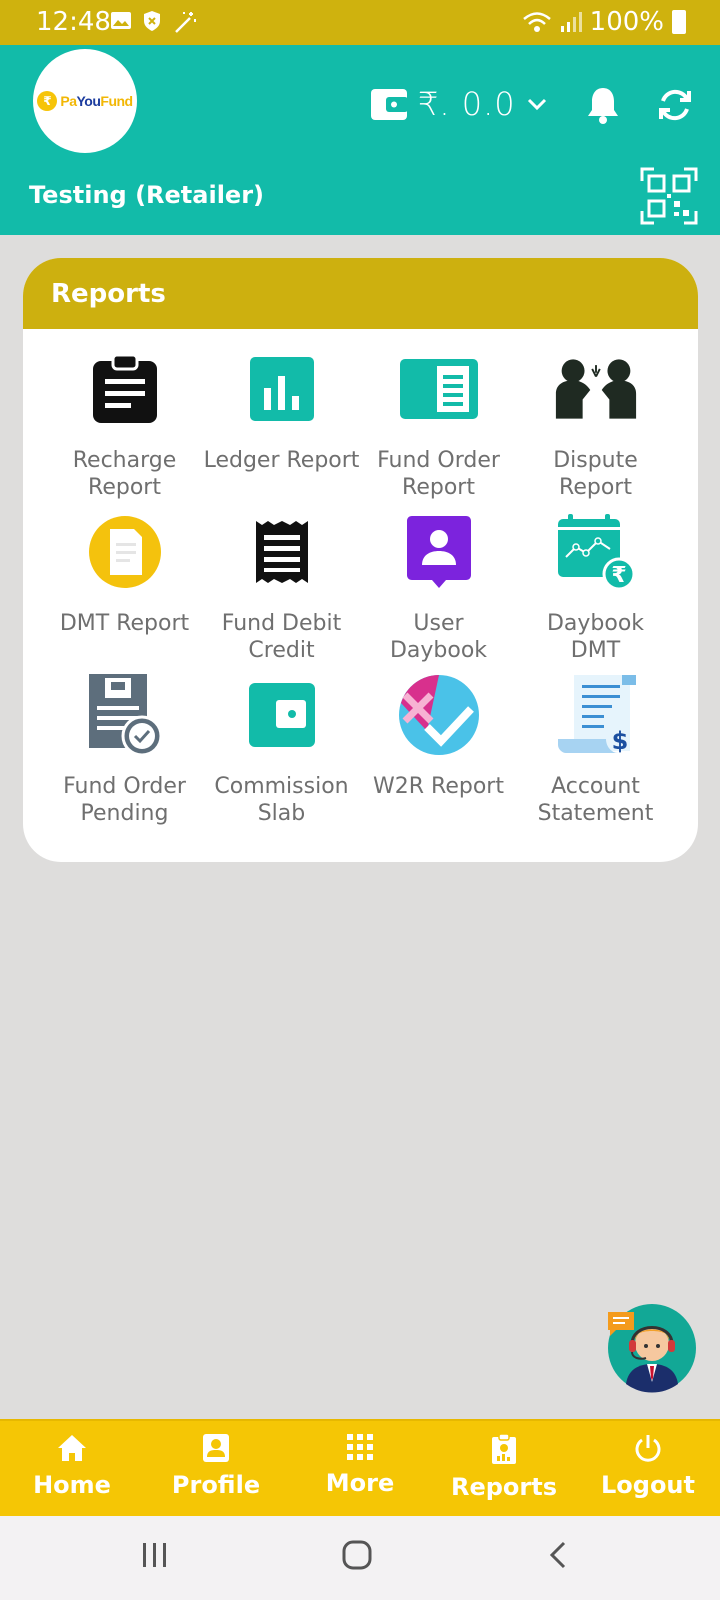  What do you see at coordinates (360, 140) in the screenshot?
I see `app-header: ₹ PaYouFund ₹. 0.0 Testing (Retailer)` at bounding box center [360, 140].